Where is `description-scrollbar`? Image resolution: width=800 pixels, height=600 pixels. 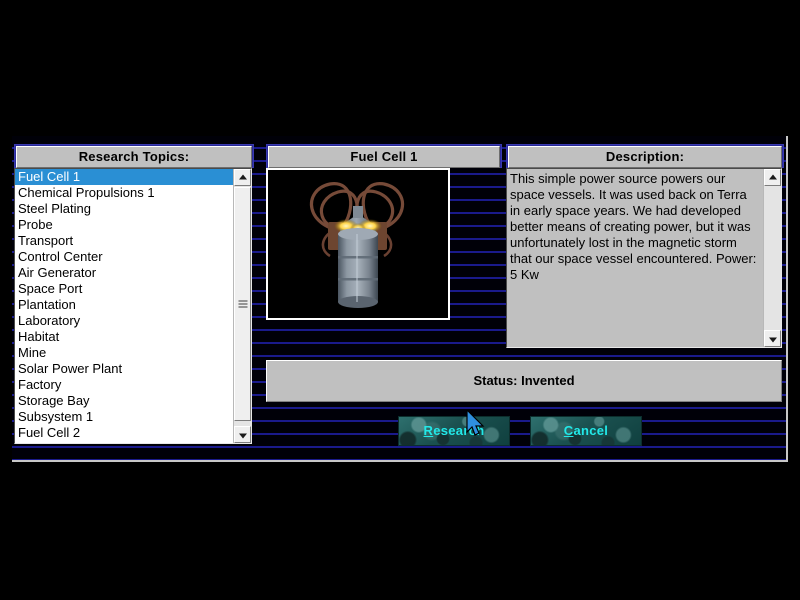 description-scrollbar is located at coordinates (772, 258).